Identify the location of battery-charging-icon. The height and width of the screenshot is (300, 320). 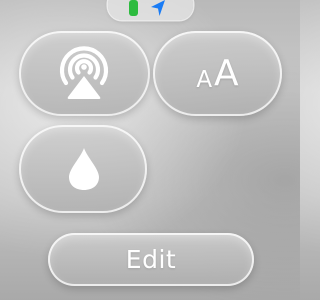
(133, 8).